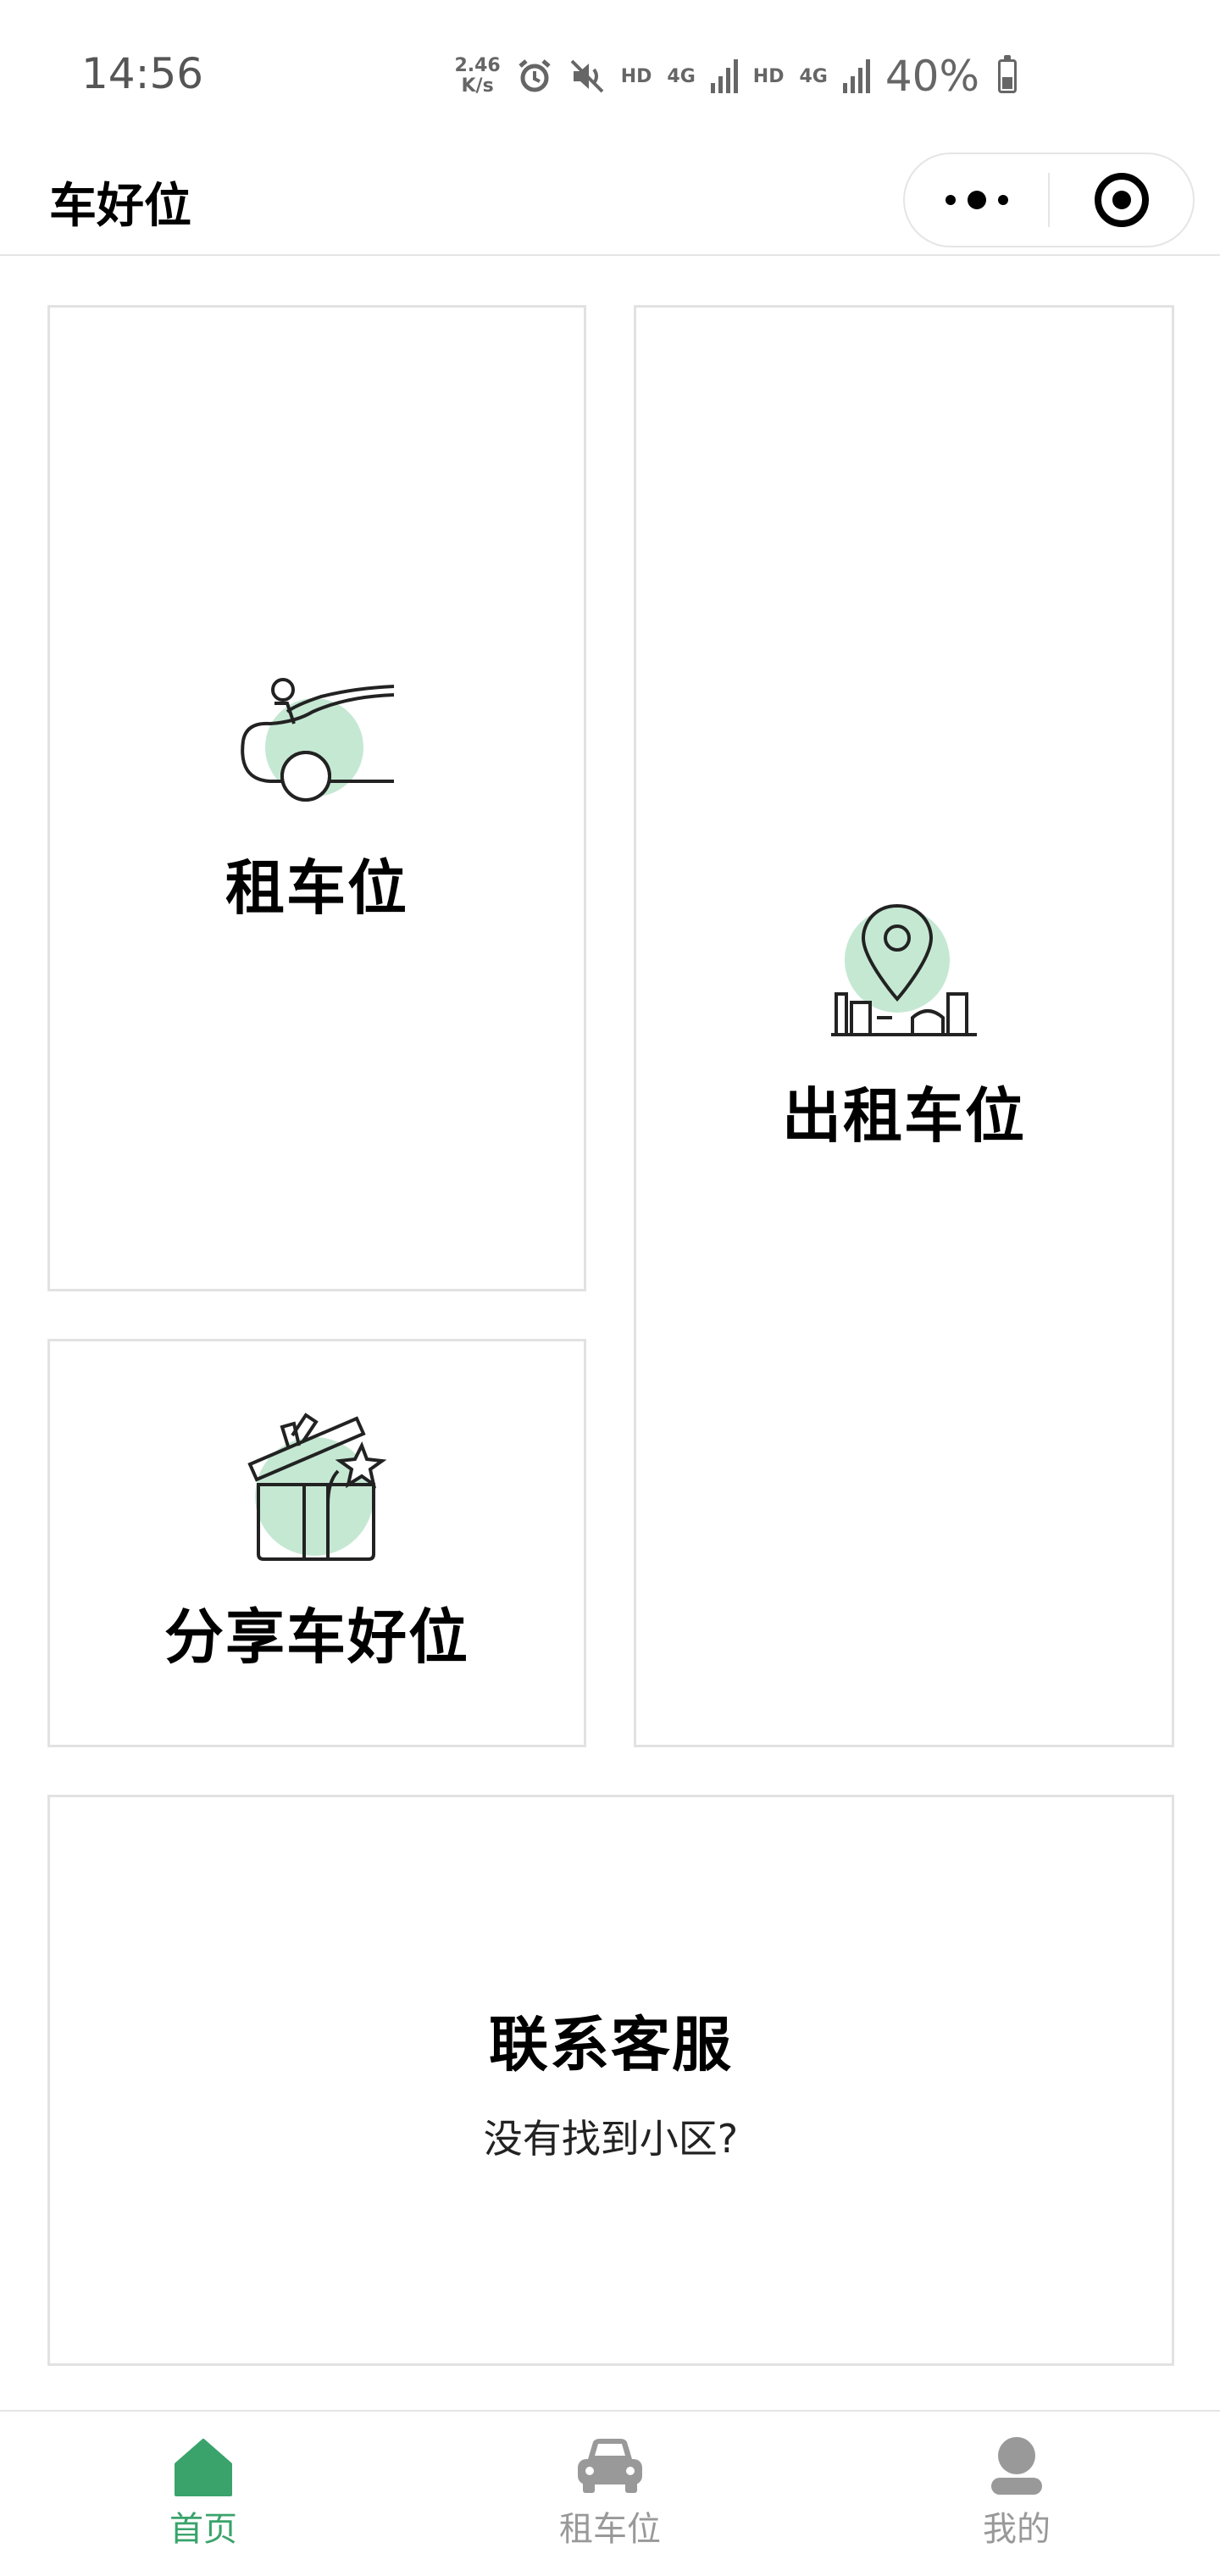  What do you see at coordinates (1007, 74) in the screenshot?
I see `battery-icon` at bounding box center [1007, 74].